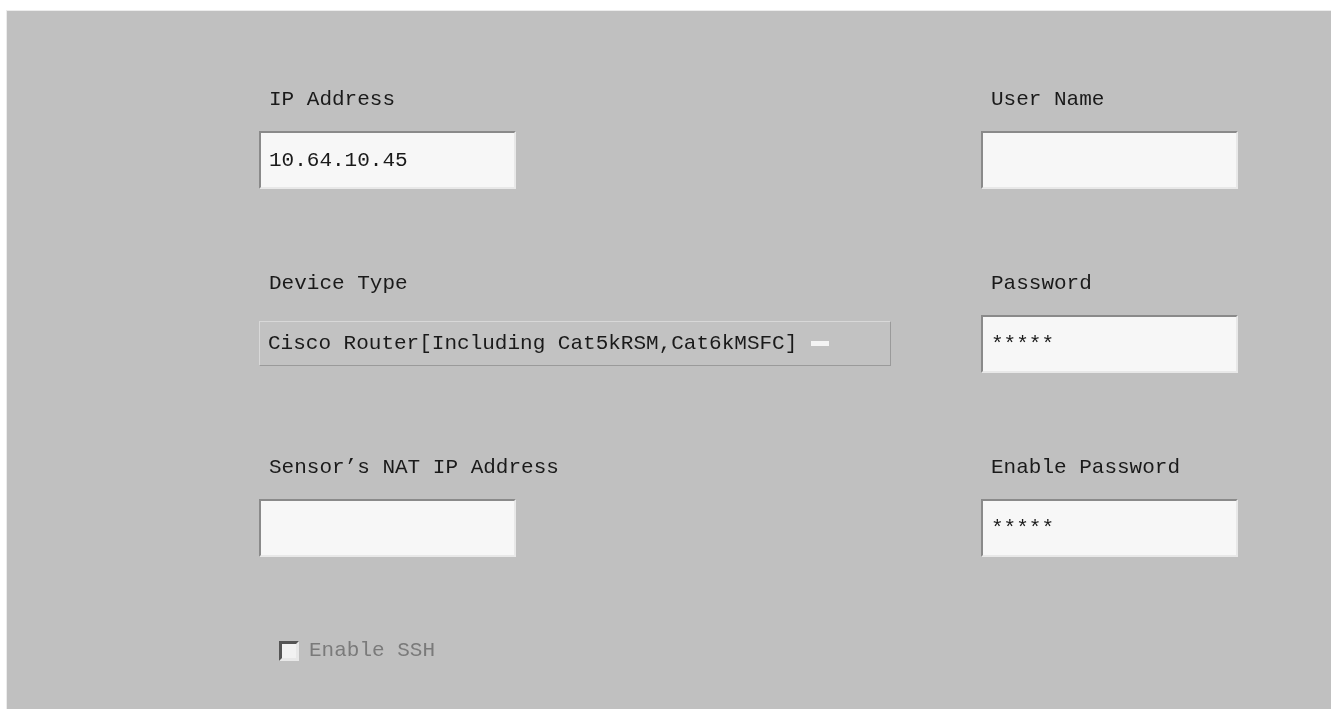 The width and height of the screenshot is (1331, 709). Describe the element at coordinates (1047, 100) in the screenshot. I see `field-label: User Name` at that location.